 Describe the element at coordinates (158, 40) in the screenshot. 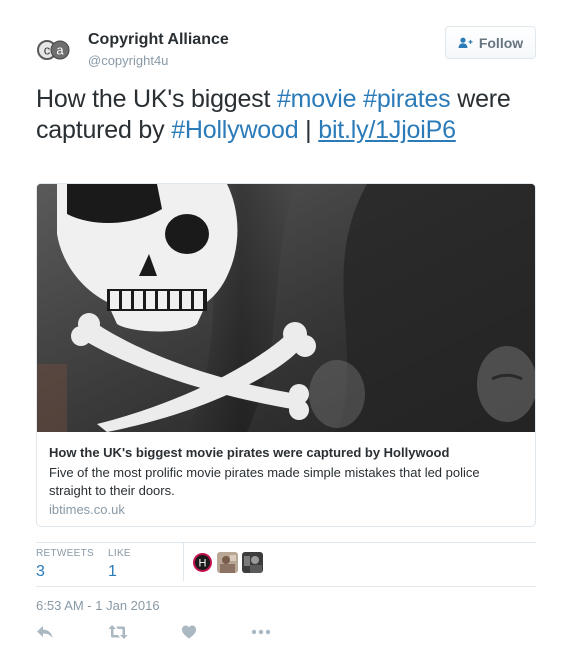

I see `author-name: Copyright Alliance` at that location.